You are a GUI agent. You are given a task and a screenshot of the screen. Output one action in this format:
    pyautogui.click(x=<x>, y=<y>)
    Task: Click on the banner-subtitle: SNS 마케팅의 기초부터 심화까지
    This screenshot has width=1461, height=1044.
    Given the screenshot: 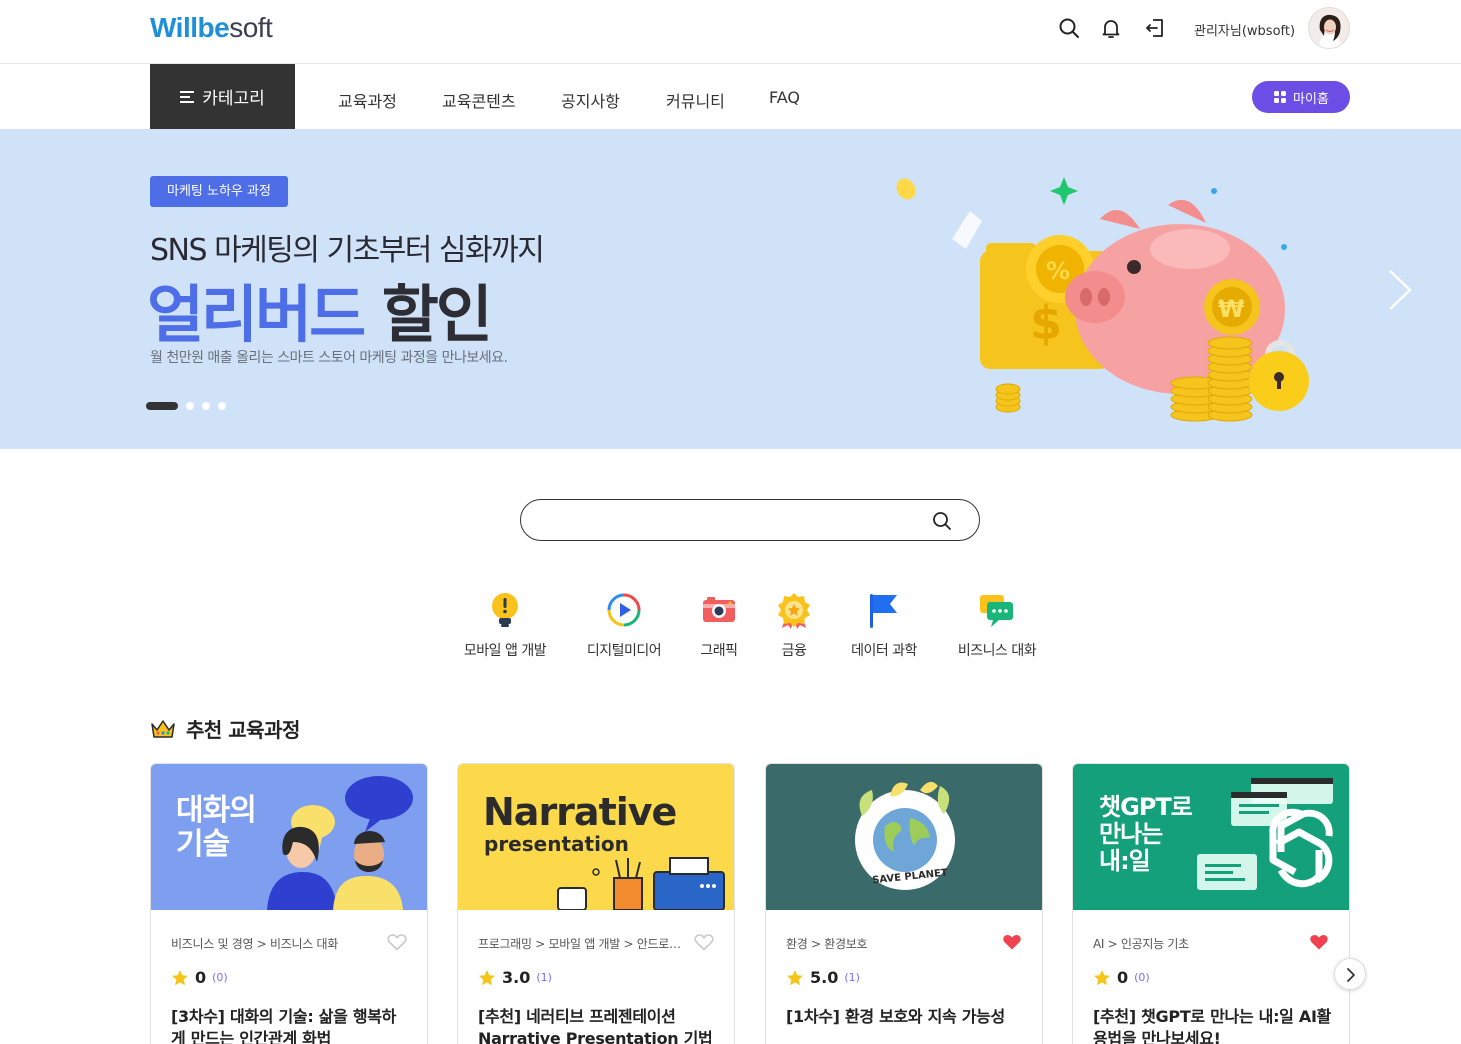 What is the action you would take?
    pyautogui.click(x=347, y=250)
    